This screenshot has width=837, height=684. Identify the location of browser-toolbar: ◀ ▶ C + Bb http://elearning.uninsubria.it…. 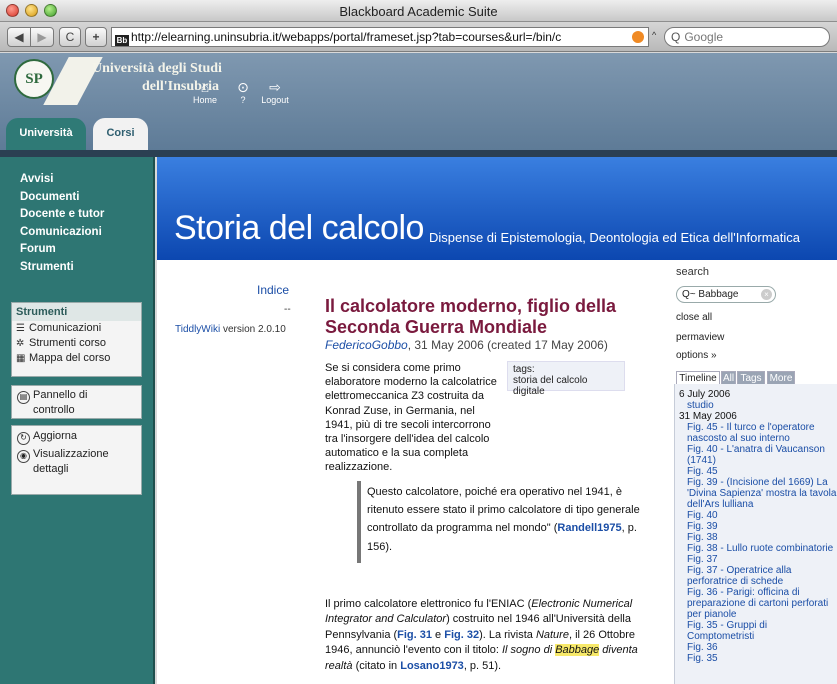
(418, 37).